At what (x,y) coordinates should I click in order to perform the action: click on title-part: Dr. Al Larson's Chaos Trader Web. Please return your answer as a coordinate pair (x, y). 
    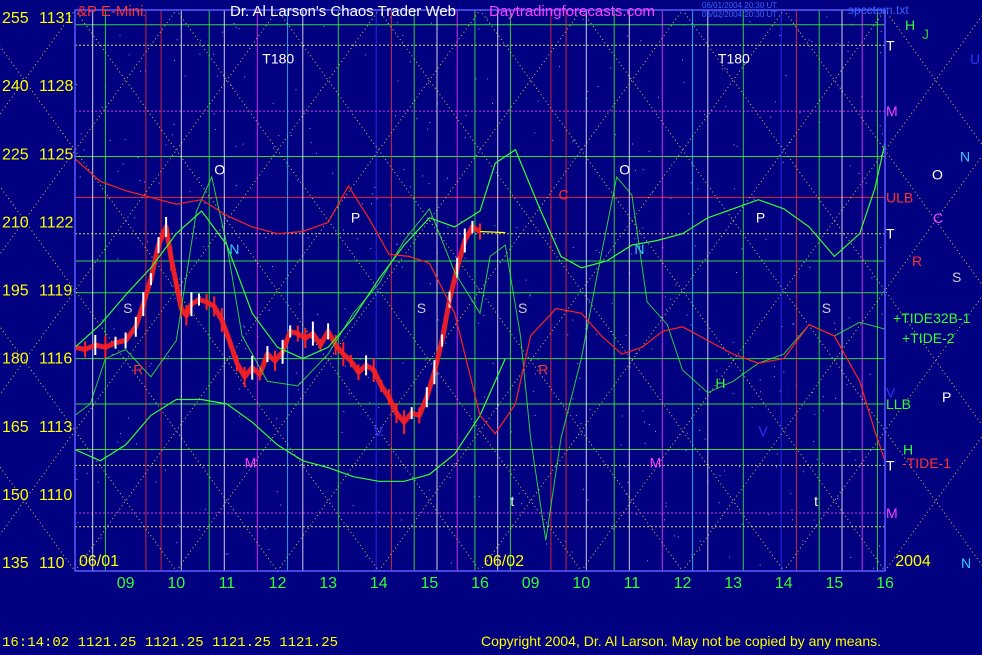
    Looking at the image, I should click on (343, 11).